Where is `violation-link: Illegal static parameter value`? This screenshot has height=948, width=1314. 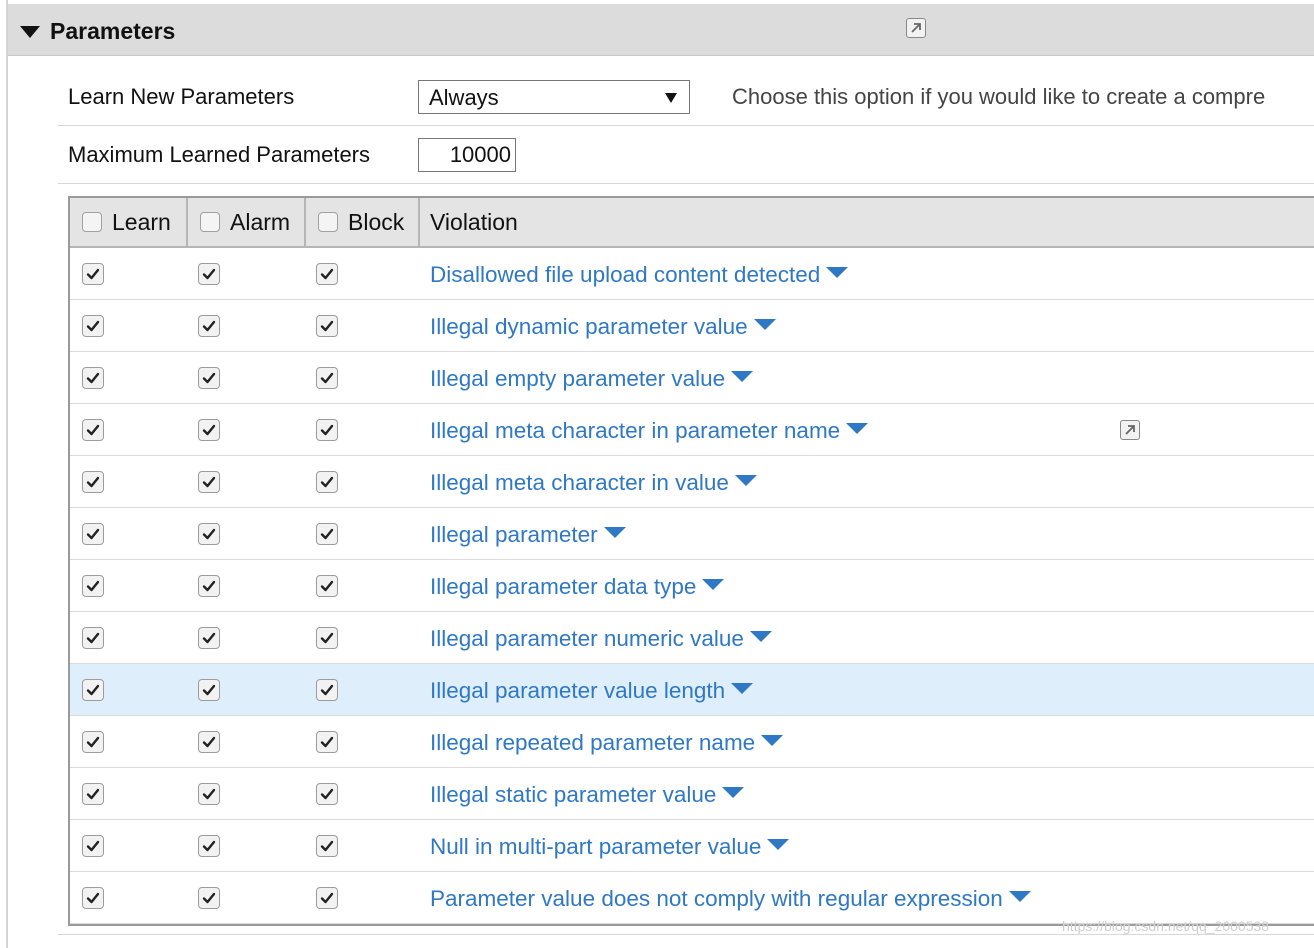 violation-link: Illegal static parameter value is located at coordinates (587, 795).